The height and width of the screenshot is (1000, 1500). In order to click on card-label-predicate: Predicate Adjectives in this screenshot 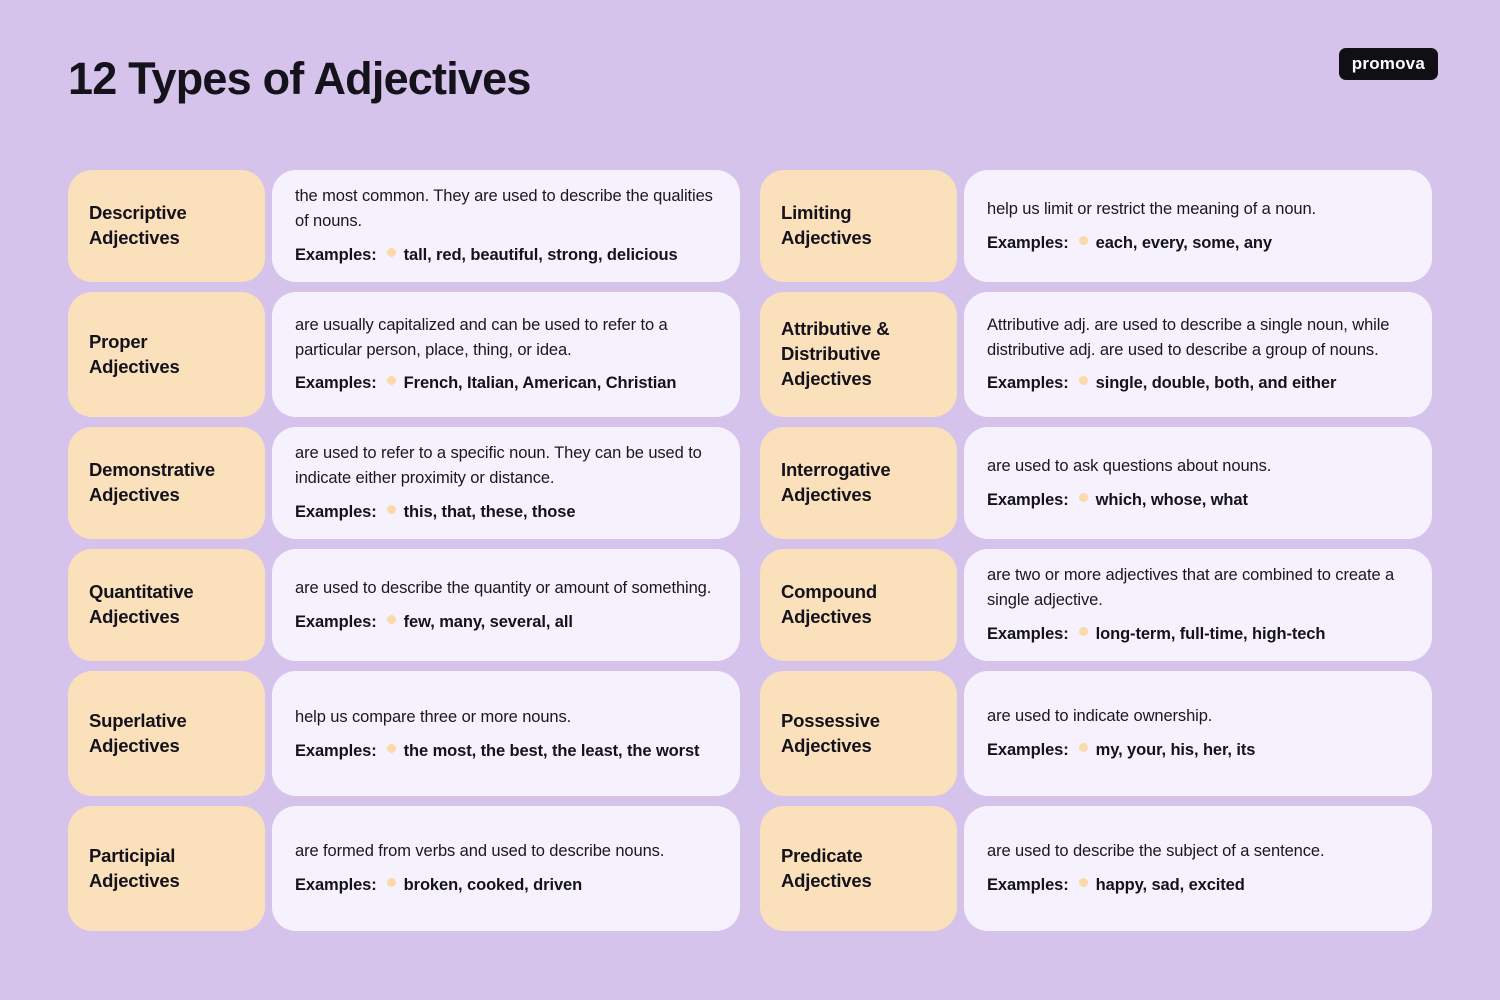, I will do `click(858, 868)`.